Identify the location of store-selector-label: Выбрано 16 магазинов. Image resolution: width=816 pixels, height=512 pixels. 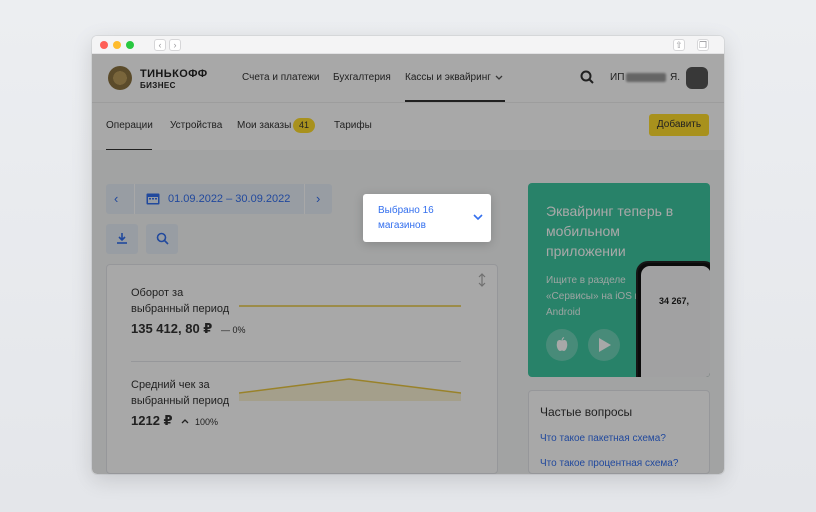
(406, 218).